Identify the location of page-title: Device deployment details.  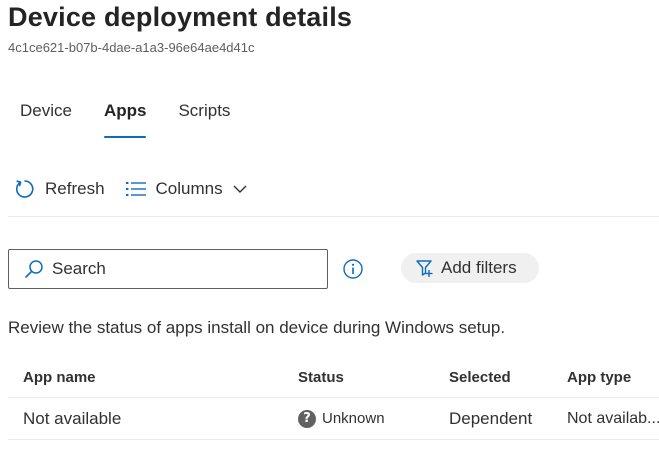
(180, 17).